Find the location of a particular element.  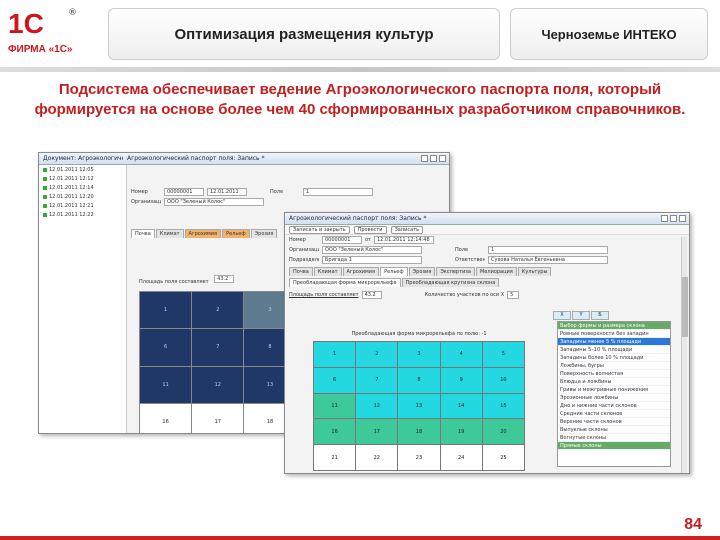

grid-cell: 9 is located at coordinates (461, 380).